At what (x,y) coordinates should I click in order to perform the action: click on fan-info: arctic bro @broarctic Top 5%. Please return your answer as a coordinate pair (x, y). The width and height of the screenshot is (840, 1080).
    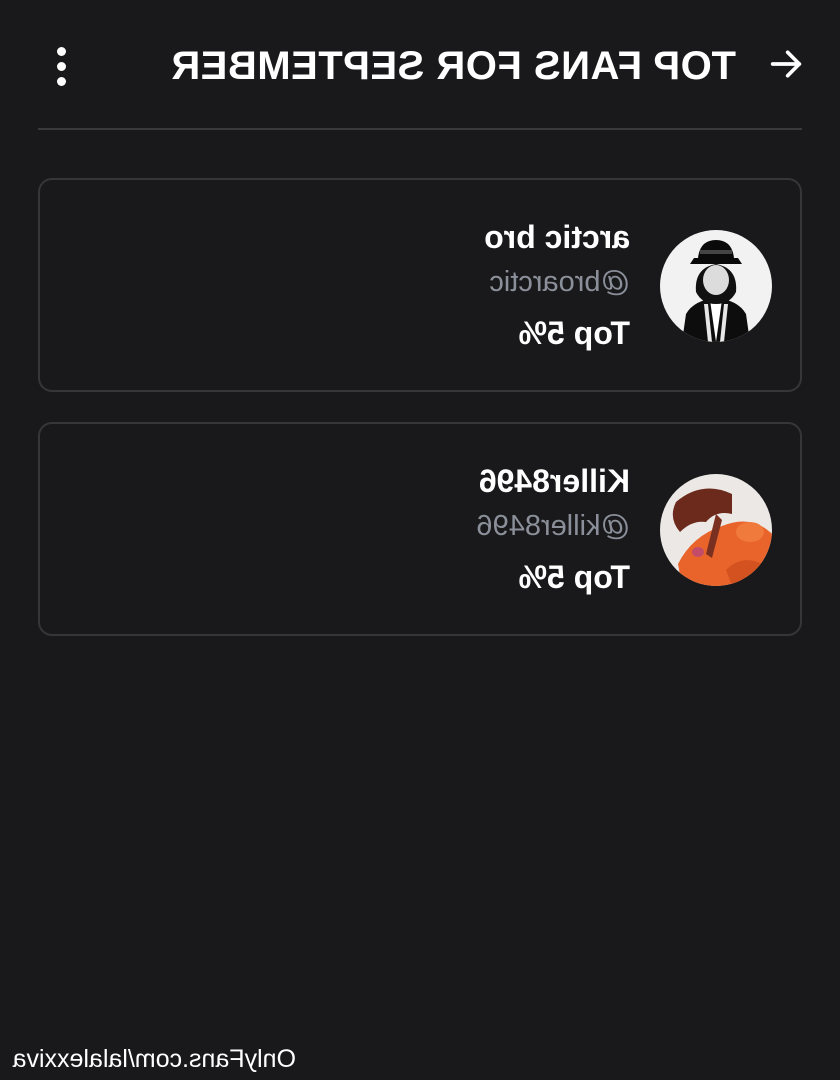
    Looking at the image, I should click on (557, 285).